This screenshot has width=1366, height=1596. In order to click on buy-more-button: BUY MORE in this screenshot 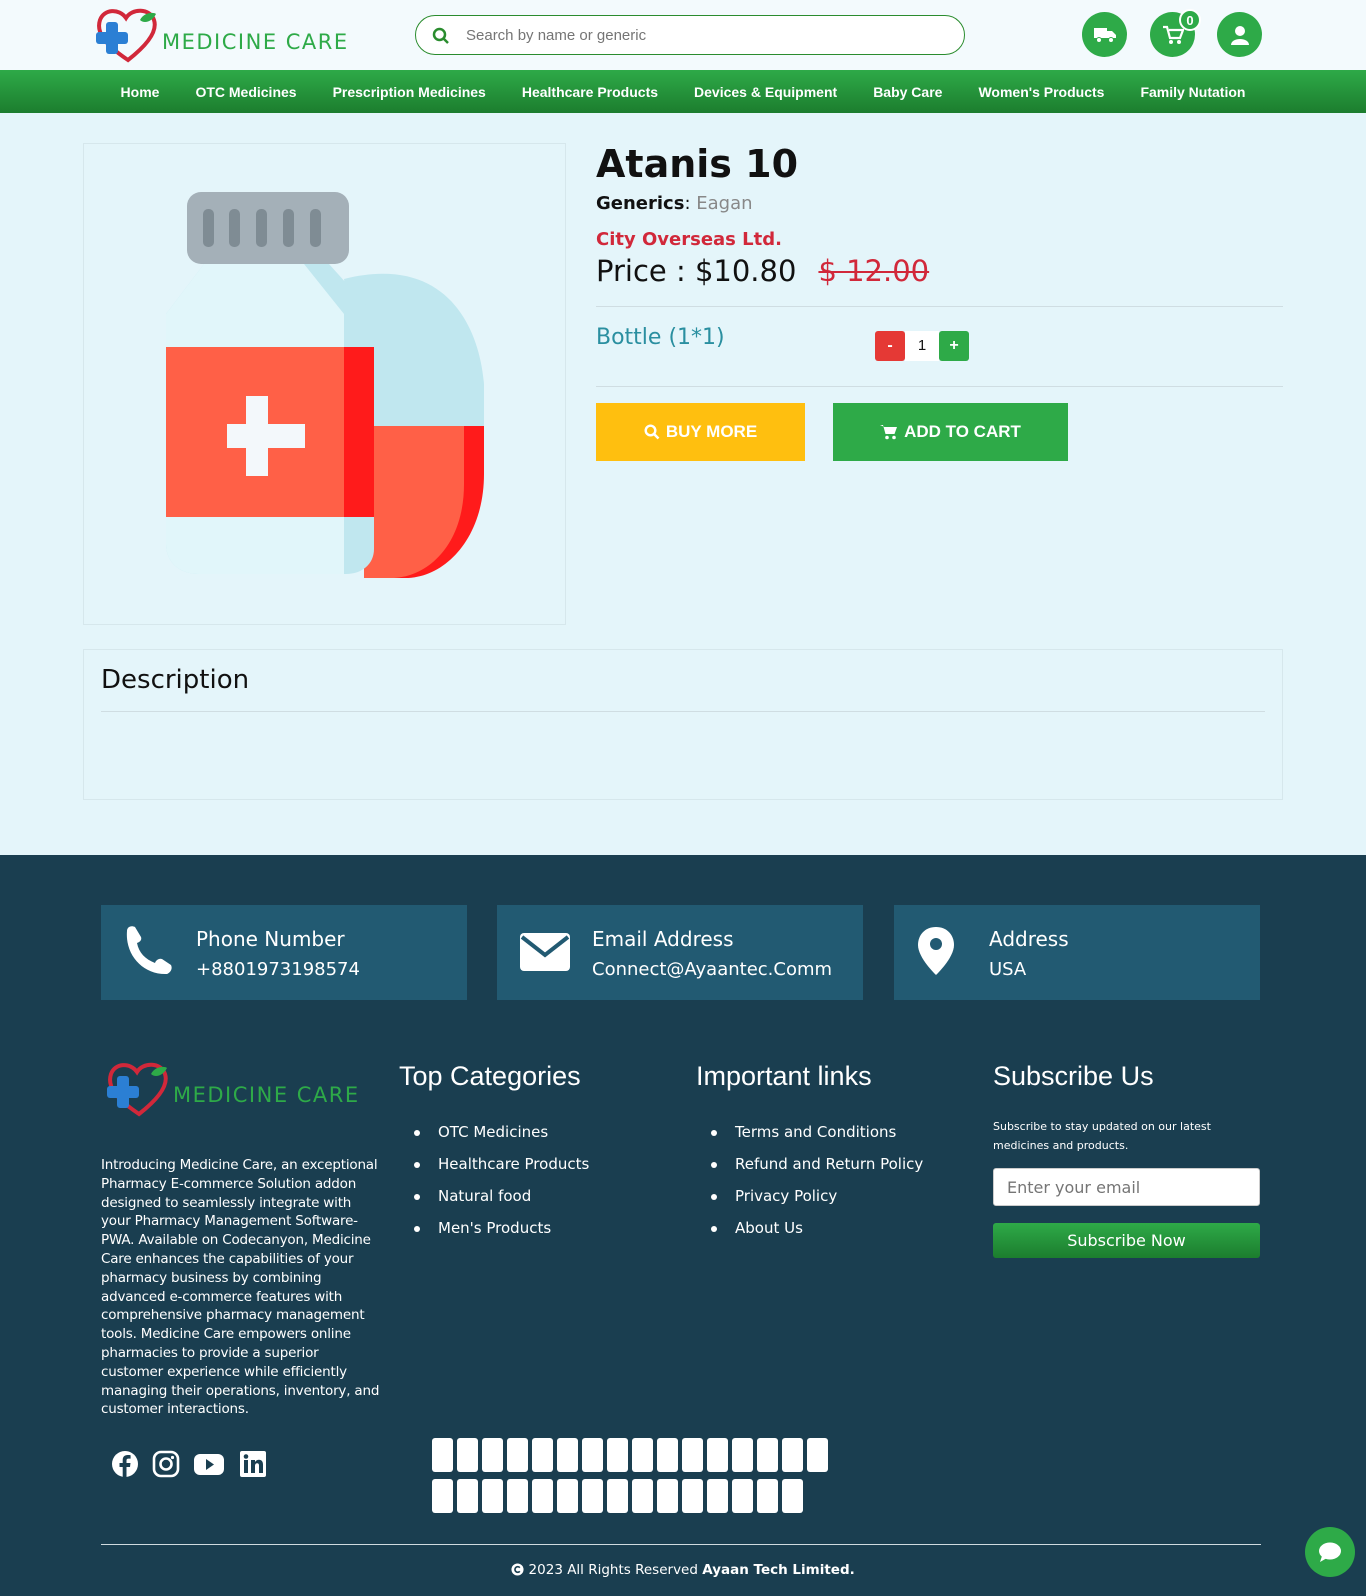, I will do `click(700, 432)`.